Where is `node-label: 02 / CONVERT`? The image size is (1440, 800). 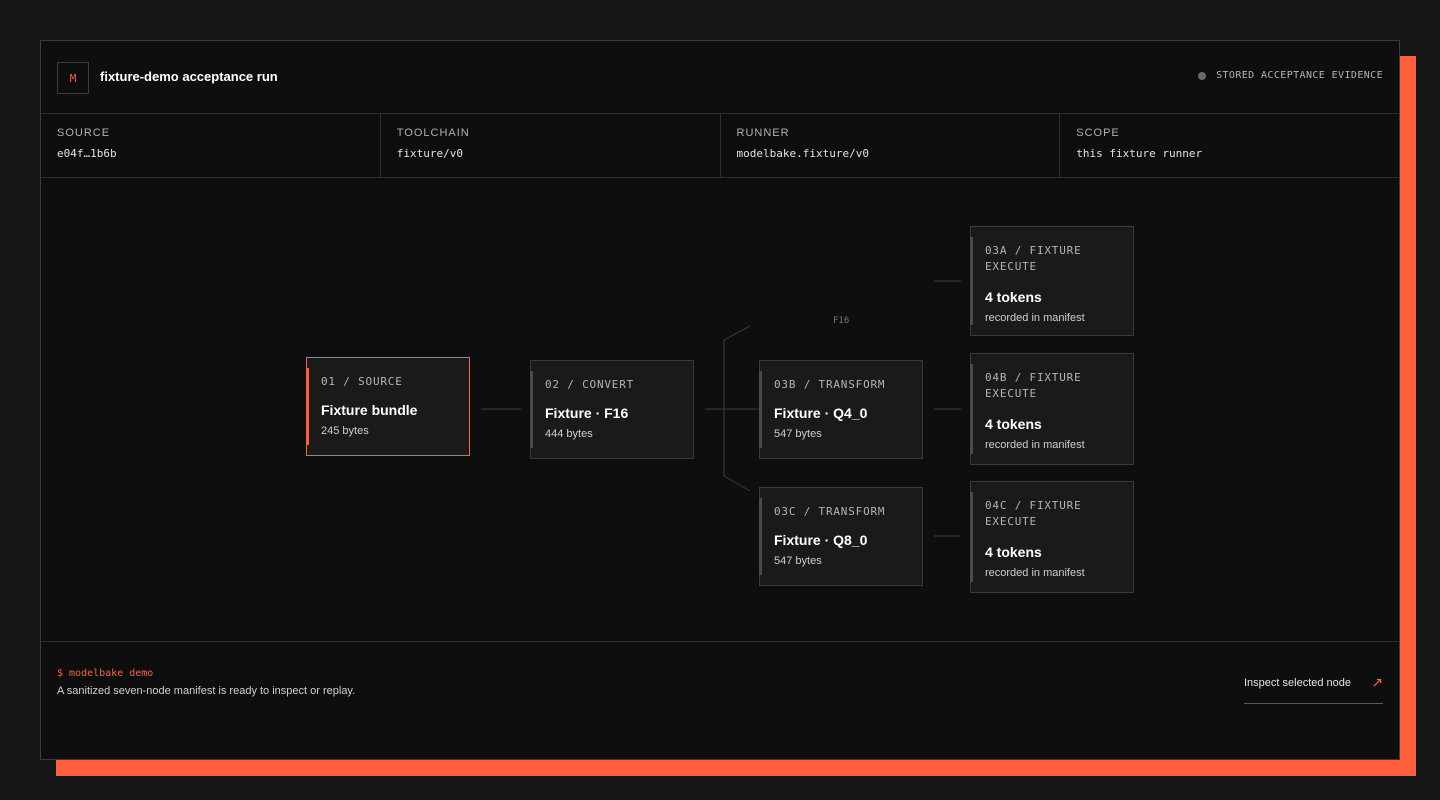 node-label: 02 / CONVERT is located at coordinates (590, 384).